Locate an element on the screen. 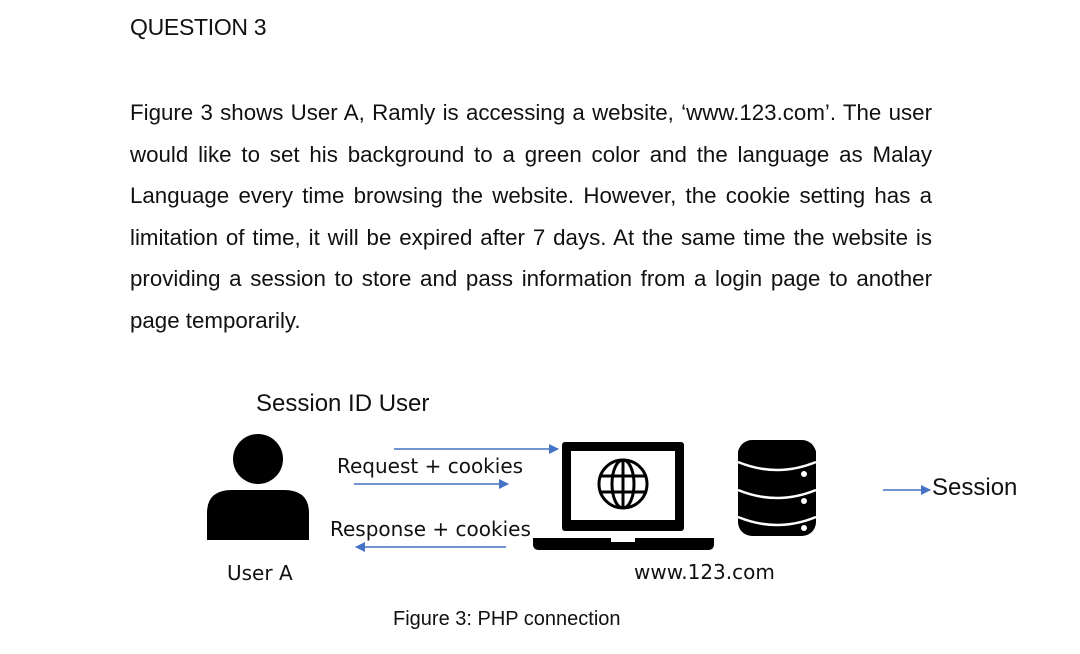  session-legend-label: Session is located at coordinates (975, 487).